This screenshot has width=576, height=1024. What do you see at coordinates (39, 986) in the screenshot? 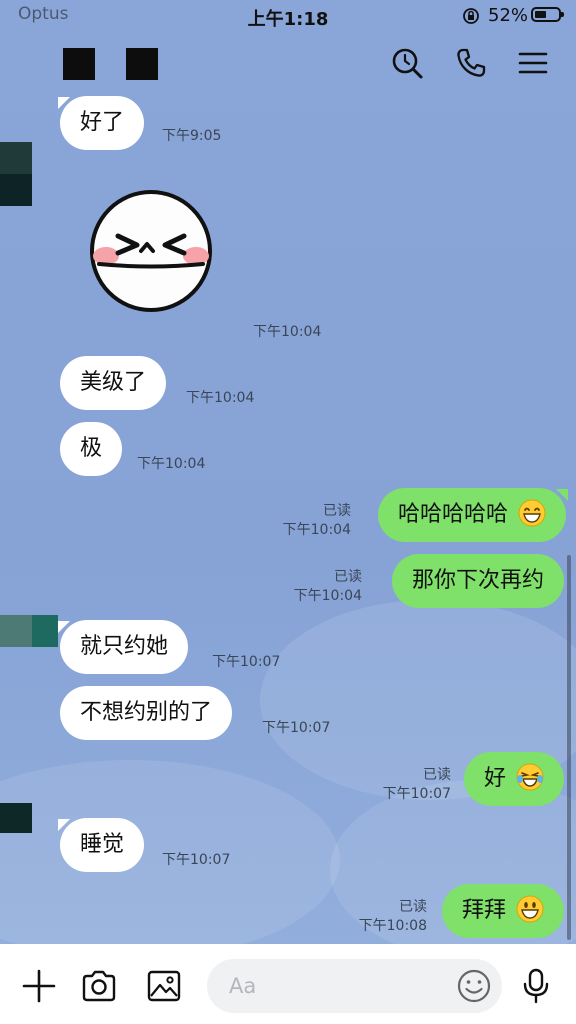
I see `plus-icon` at bounding box center [39, 986].